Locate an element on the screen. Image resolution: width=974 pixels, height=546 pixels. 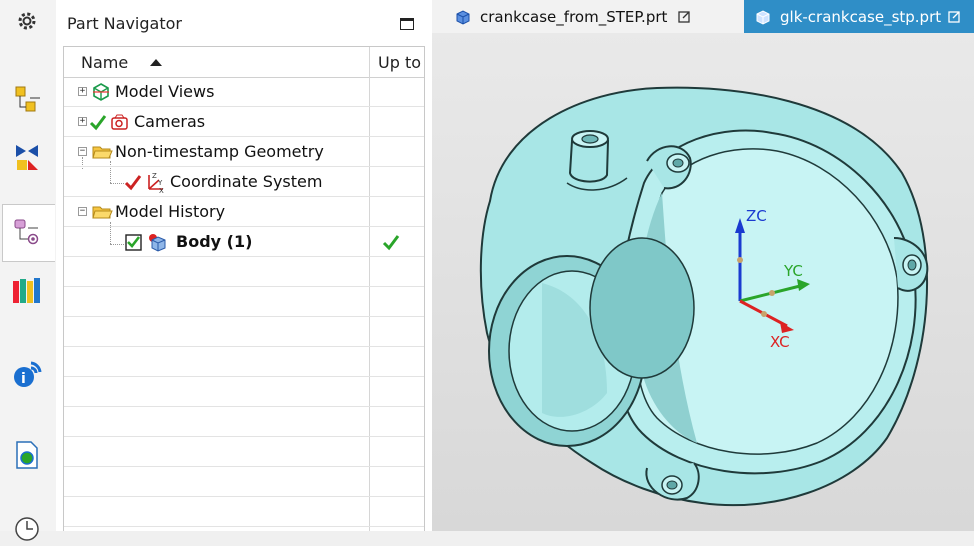
tree-row-label: Coordinate System is located at coordinates (246, 181).